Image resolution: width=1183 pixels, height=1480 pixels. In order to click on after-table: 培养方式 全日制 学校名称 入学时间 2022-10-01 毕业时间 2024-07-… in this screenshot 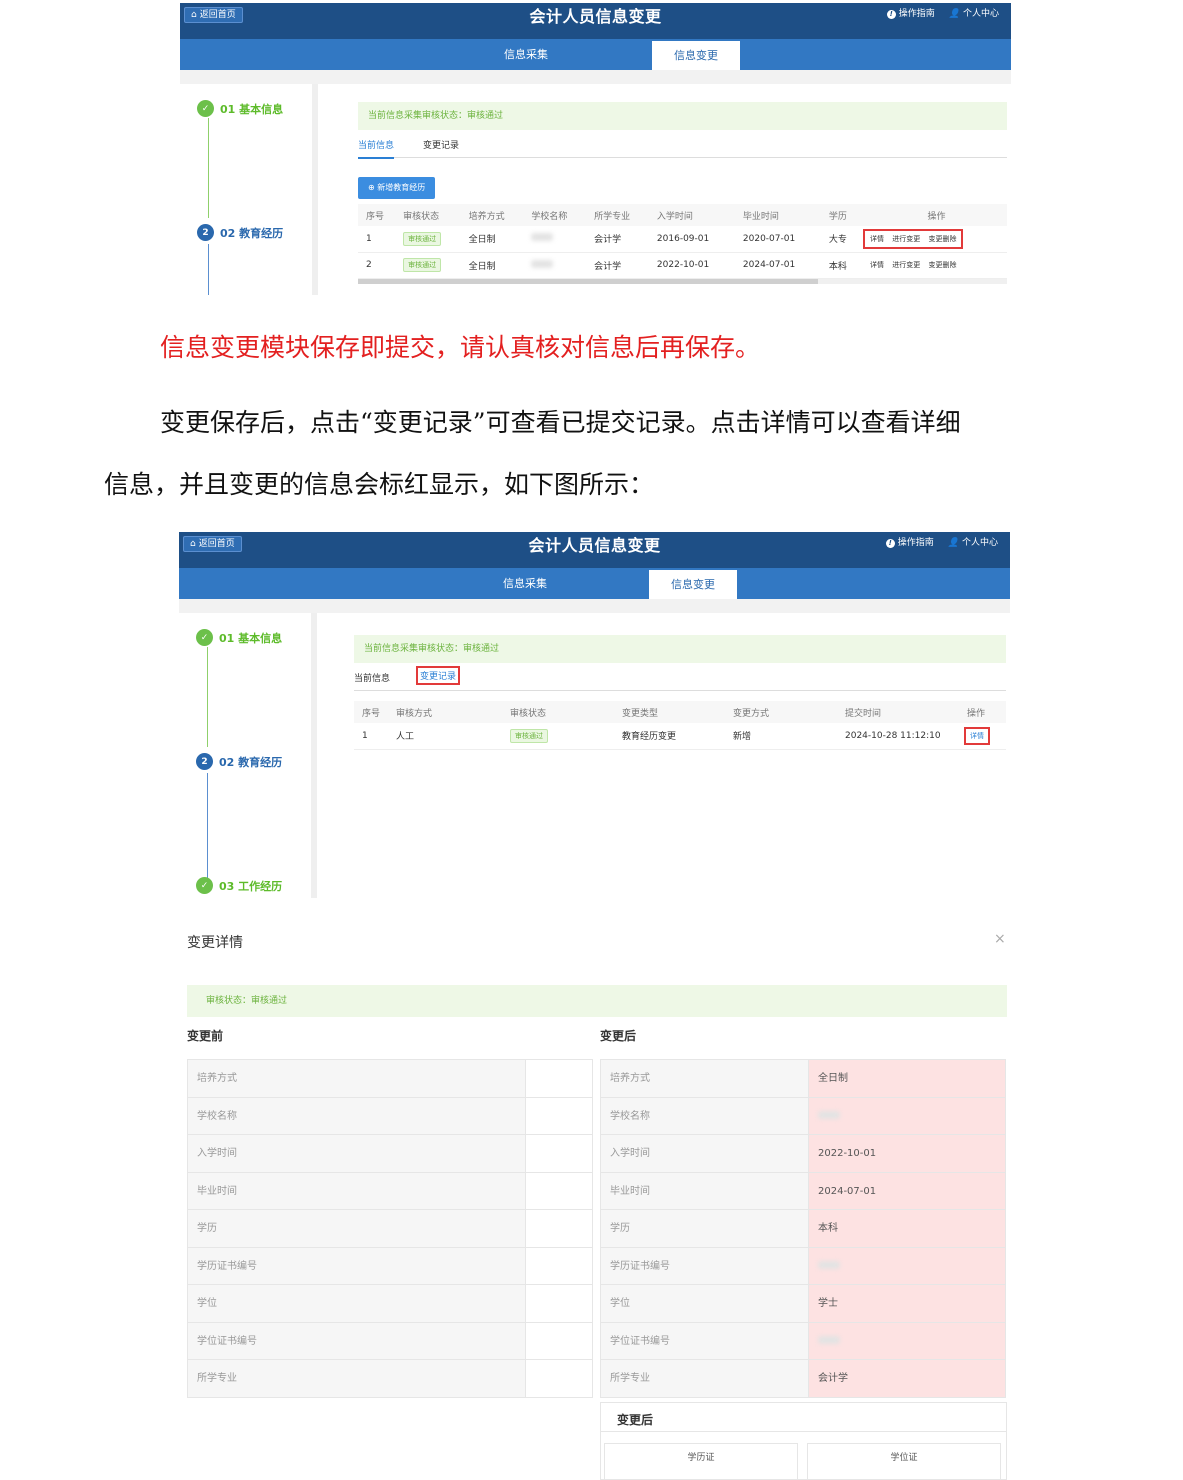, I will do `click(803, 1228)`.